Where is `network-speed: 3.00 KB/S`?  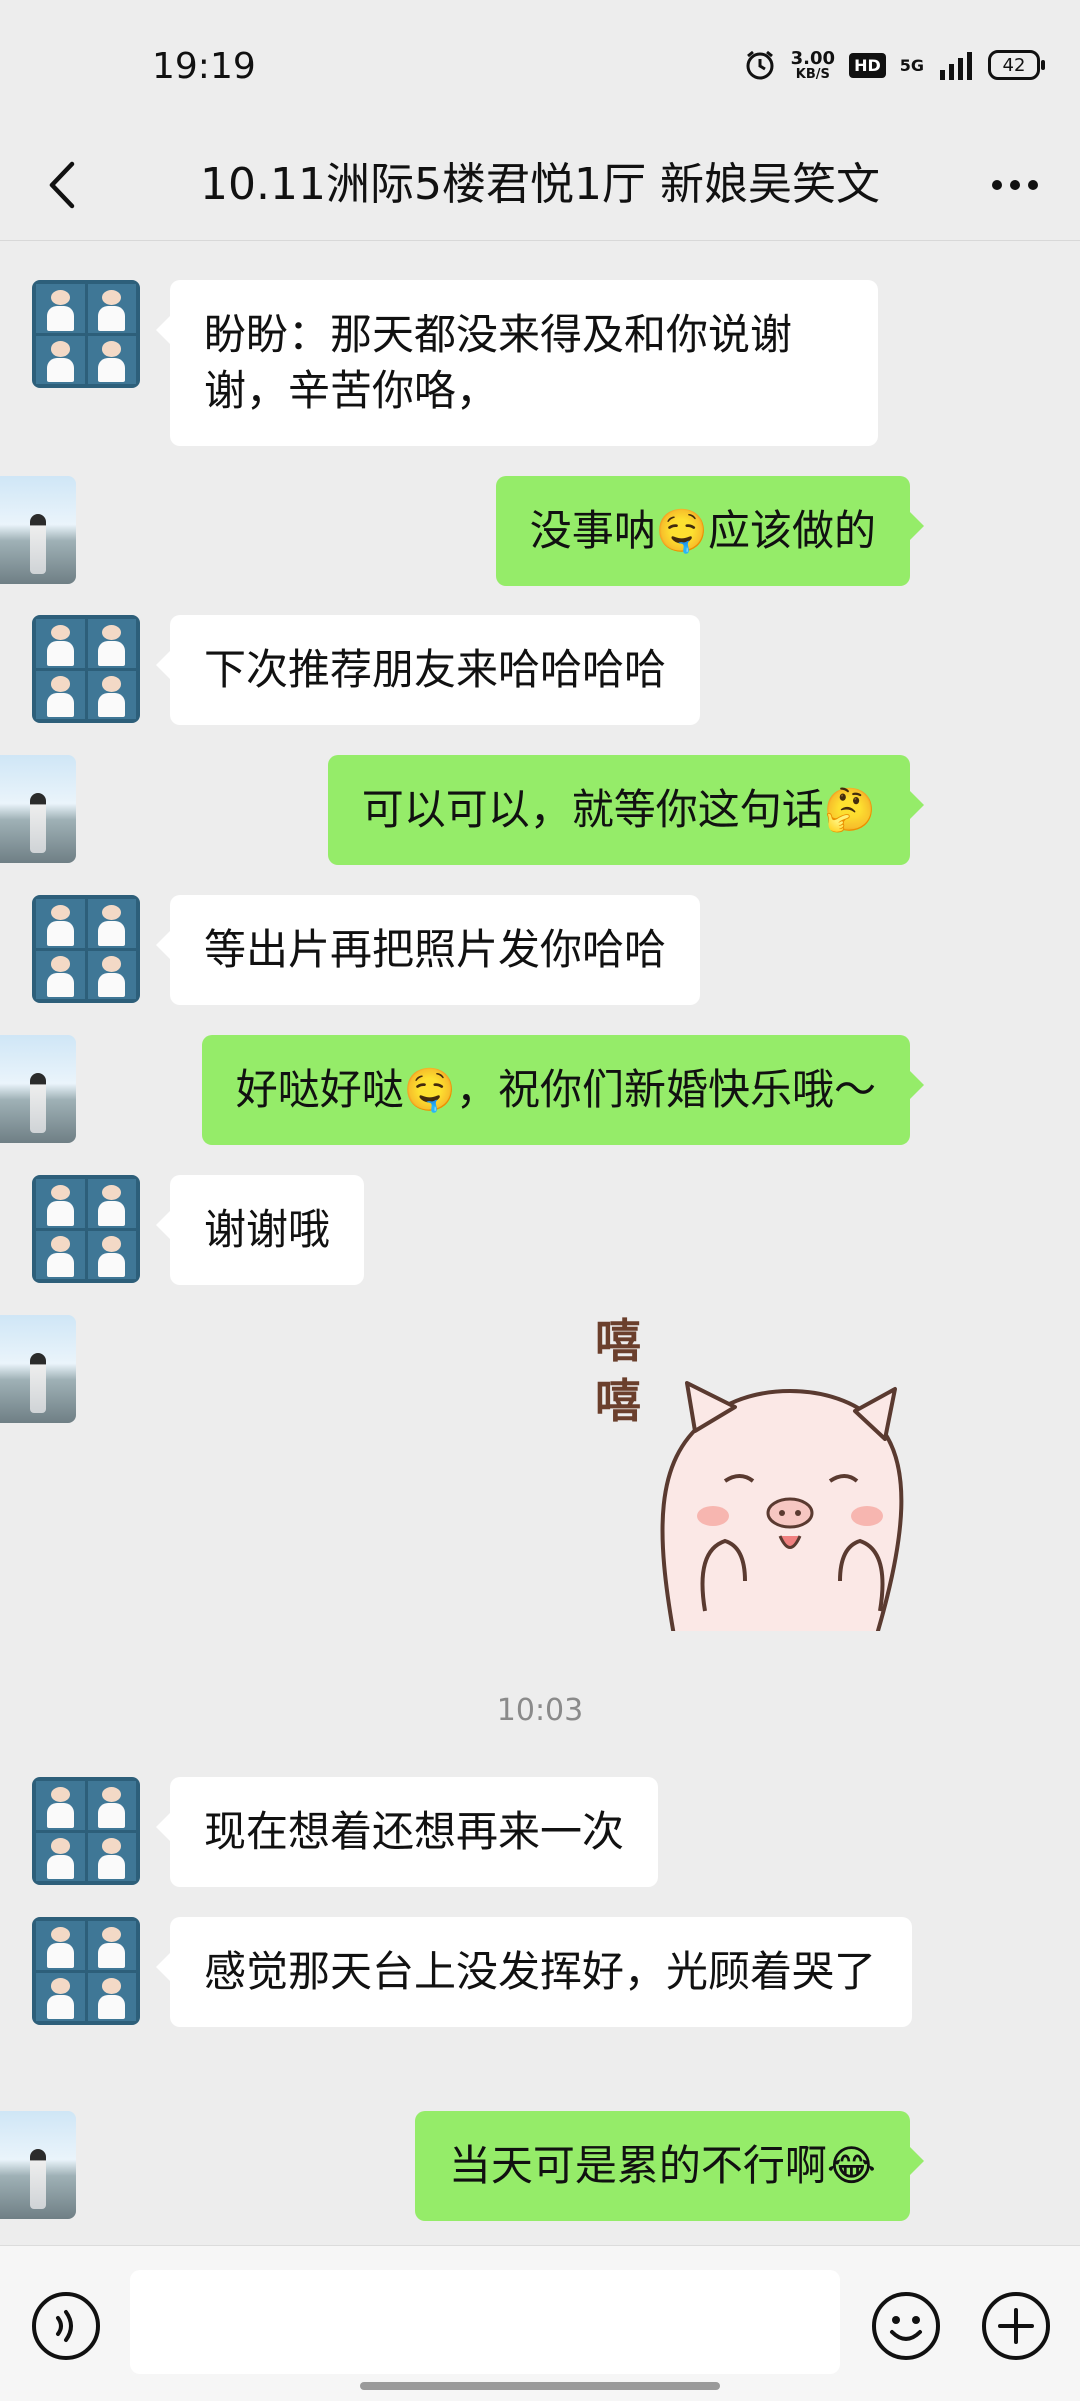 network-speed: 3.00 KB/S is located at coordinates (813, 64).